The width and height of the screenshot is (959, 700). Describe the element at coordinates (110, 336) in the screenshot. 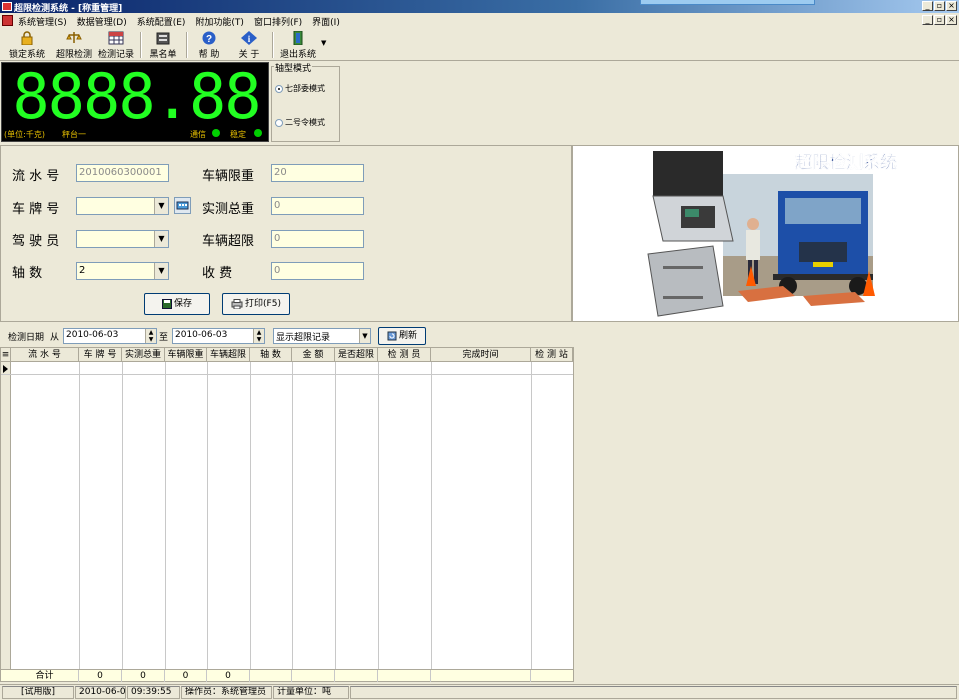

I see `from-date-picker: 2010-06-03 ▲ ▼` at that location.